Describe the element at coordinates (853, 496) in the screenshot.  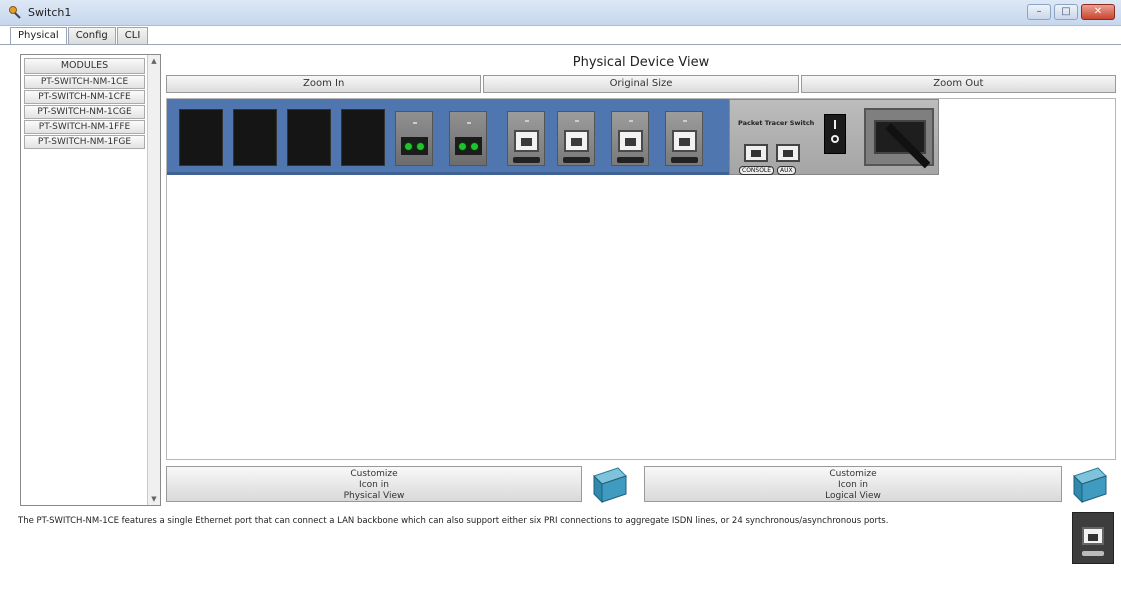
I see `button-label-line: Logical View` at that location.